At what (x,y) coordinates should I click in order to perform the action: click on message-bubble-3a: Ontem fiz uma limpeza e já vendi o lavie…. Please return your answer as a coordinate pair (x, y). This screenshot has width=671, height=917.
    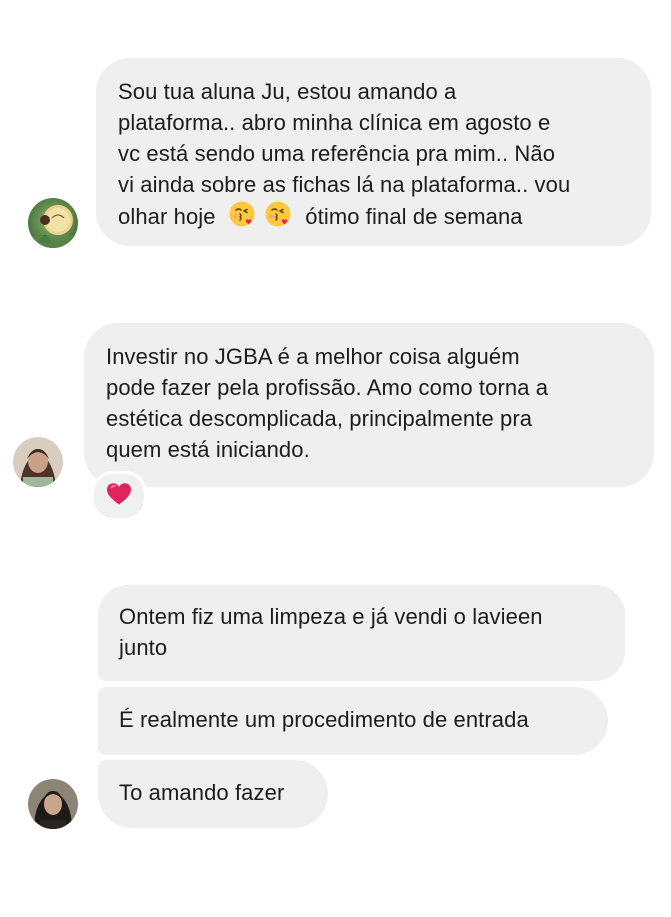
    Looking at the image, I should click on (361, 633).